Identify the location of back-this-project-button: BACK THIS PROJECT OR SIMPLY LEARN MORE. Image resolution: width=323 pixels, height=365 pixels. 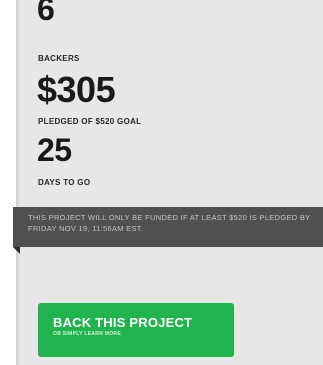
(136, 330).